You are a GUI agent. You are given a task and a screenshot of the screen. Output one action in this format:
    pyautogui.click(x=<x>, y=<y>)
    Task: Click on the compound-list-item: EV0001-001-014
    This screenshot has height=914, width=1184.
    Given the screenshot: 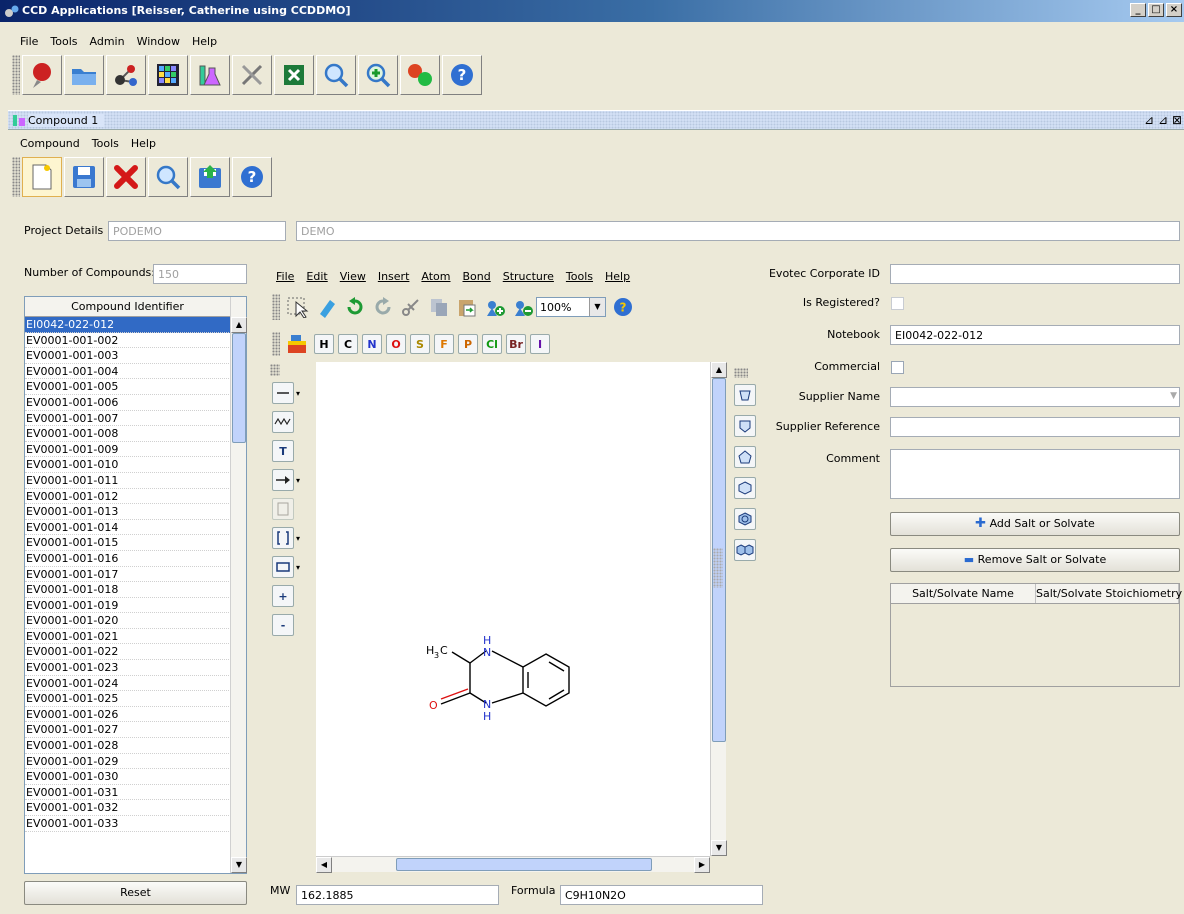 What is the action you would take?
    pyautogui.click(x=128, y=528)
    